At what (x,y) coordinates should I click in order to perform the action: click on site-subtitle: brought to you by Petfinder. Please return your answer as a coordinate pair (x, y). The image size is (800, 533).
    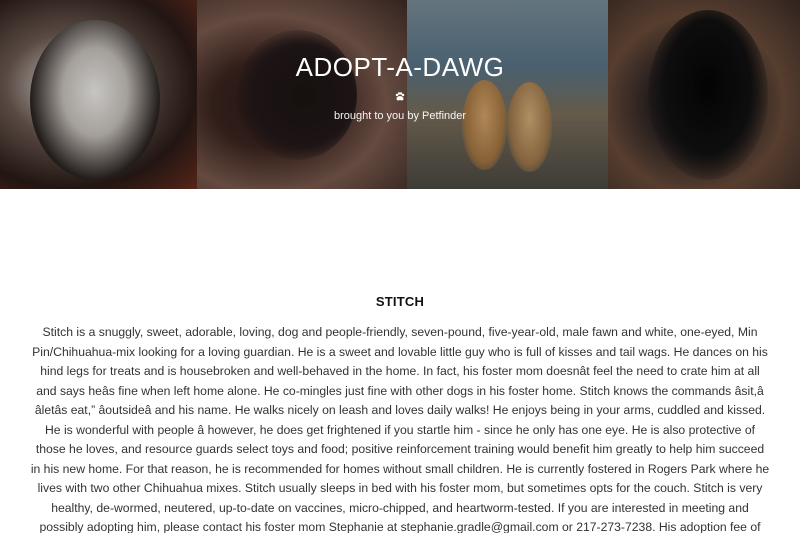
    Looking at the image, I should click on (400, 116).